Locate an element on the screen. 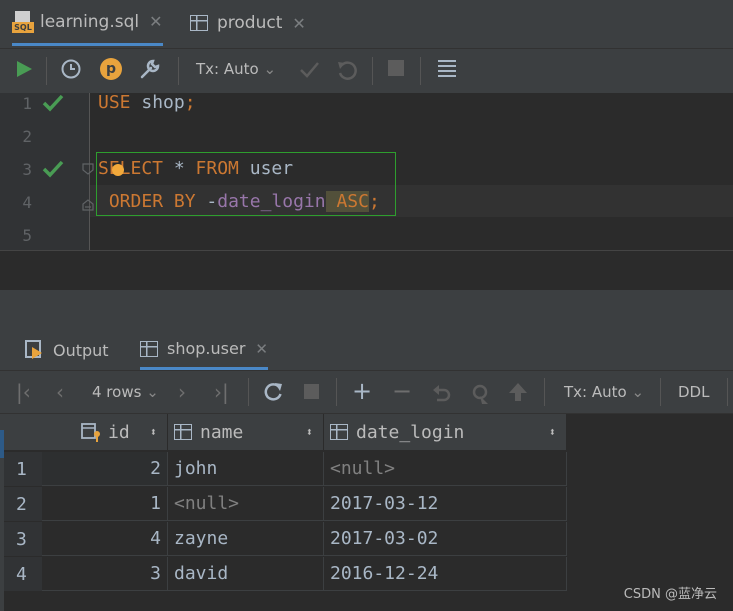  code-line-1: USE shop; is located at coordinates (147, 102).